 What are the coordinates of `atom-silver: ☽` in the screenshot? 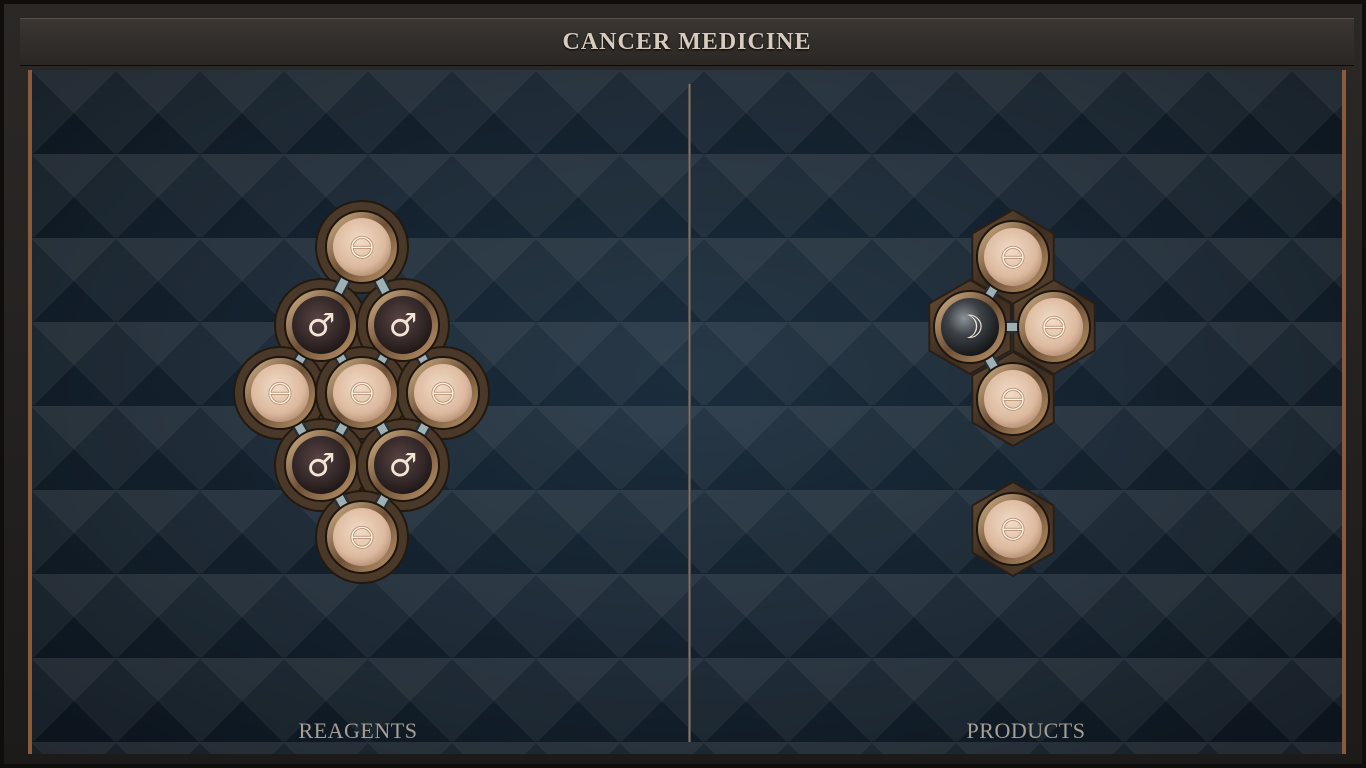 It's located at (970, 327).